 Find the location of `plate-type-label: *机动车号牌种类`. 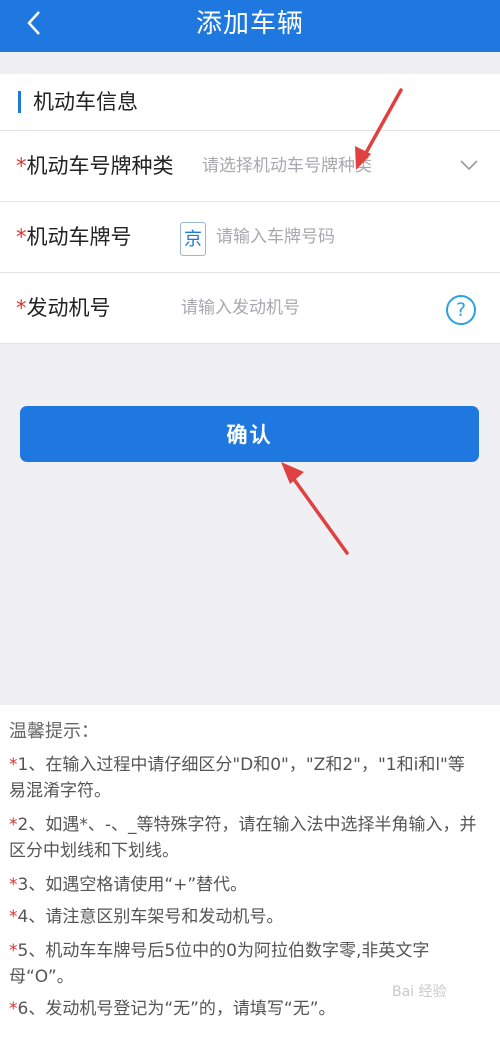

plate-type-label: *机动车号牌种类 is located at coordinates (95, 166).